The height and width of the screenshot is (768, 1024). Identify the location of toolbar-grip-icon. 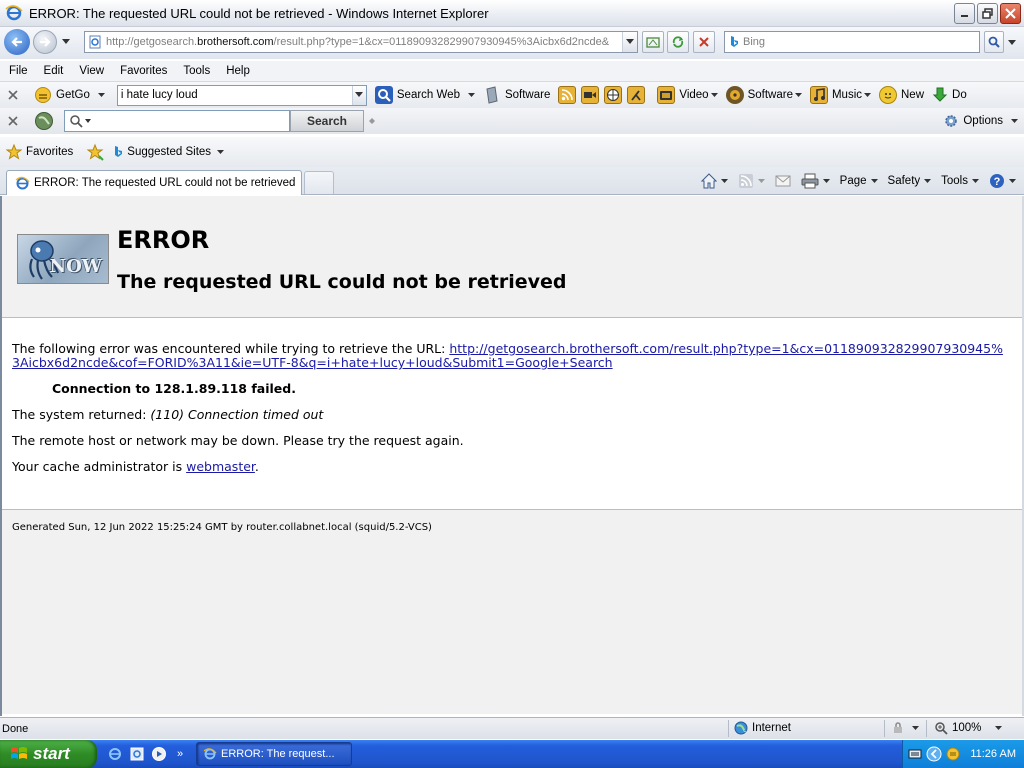
(372, 121).